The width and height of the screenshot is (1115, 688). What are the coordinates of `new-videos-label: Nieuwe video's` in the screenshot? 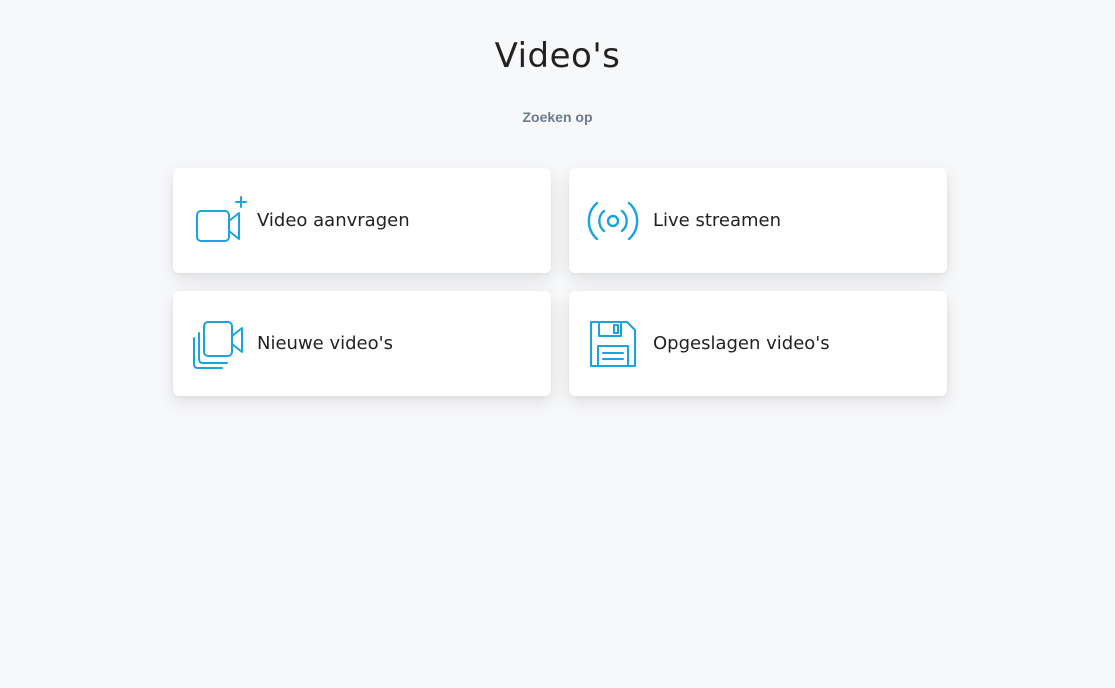 It's located at (325, 343).